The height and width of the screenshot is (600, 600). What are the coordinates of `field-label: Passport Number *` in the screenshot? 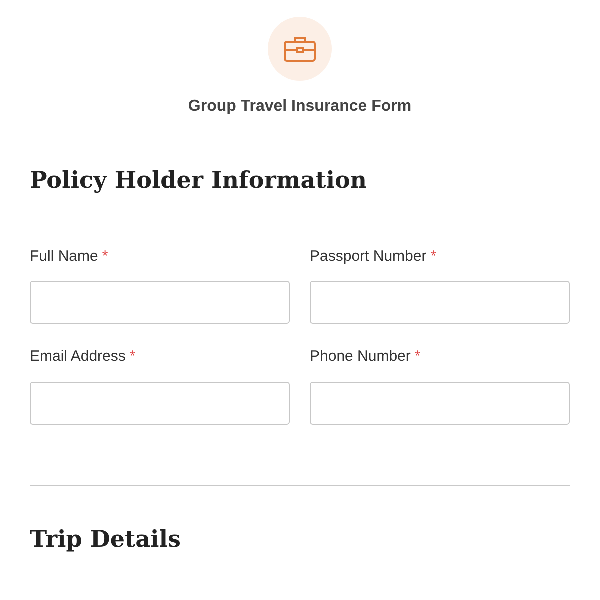 It's located at (374, 256).